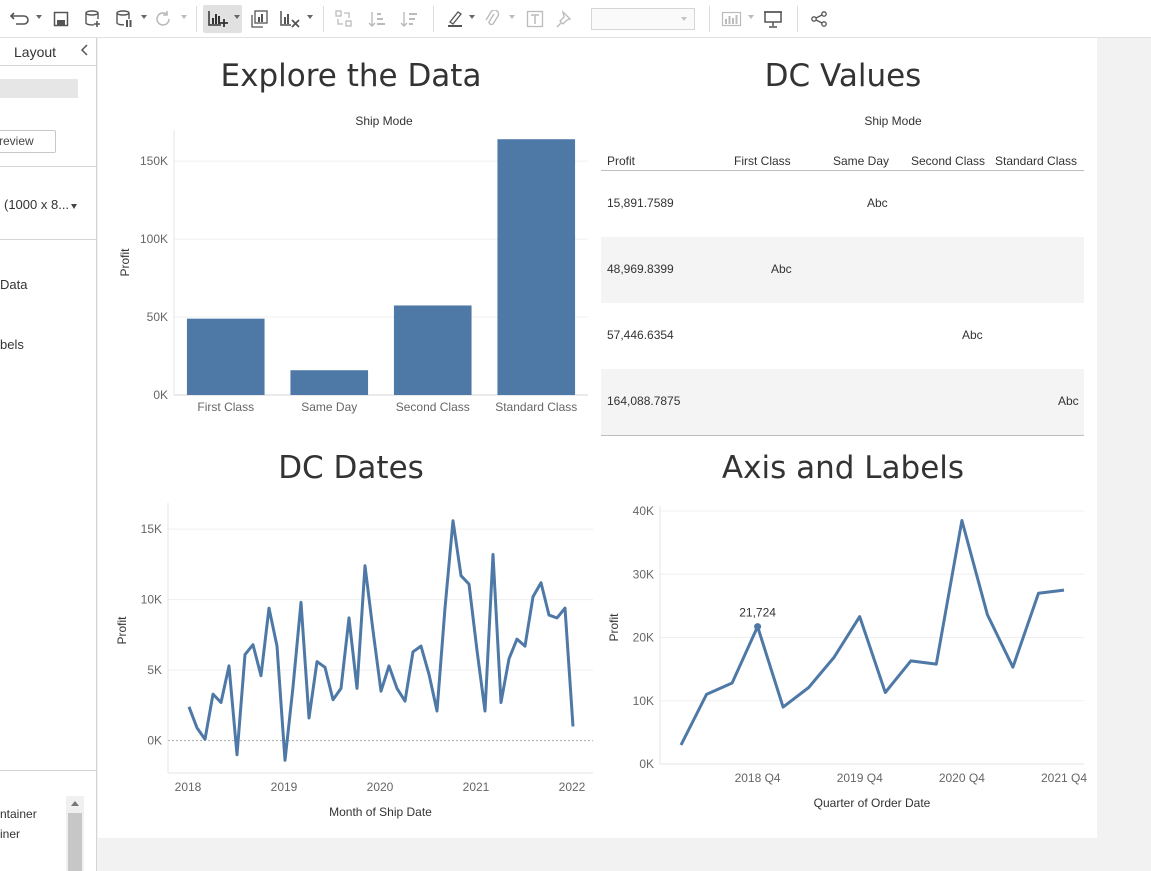 The height and width of the screenshot is (871, 1151). What do you see at coordinates (218, 19) in the screenshot?
I see `new-worksheet-icon` at bounding box center [218, 19].